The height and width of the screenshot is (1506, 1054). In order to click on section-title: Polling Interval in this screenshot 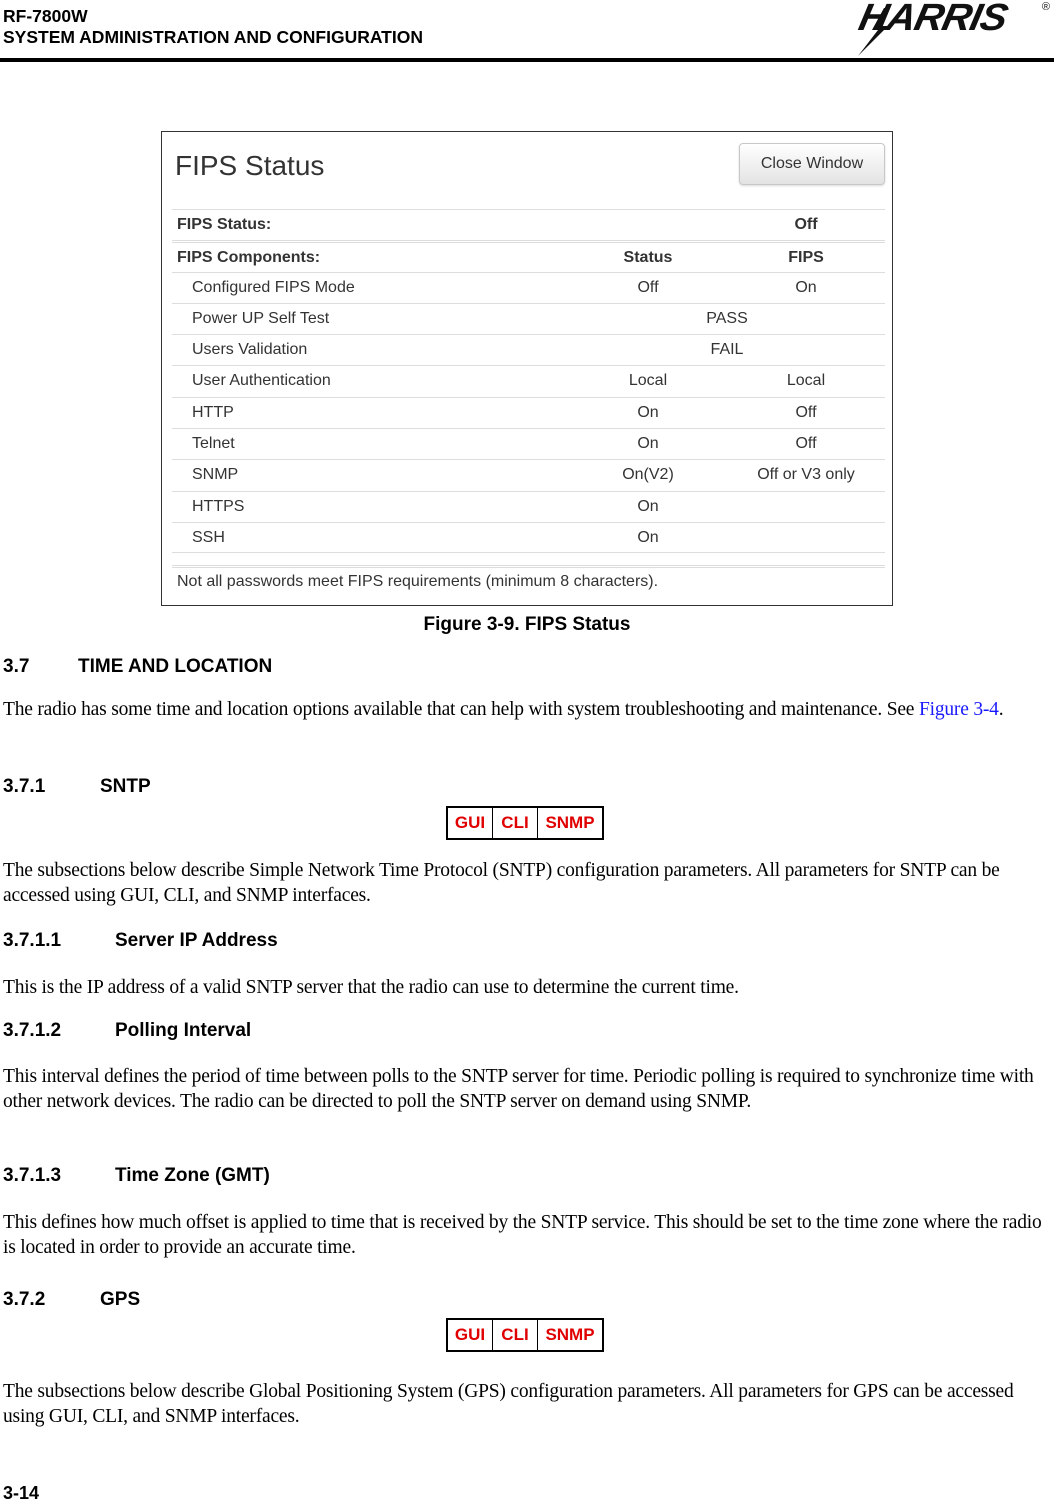, I will do `click(183, 1030)`.